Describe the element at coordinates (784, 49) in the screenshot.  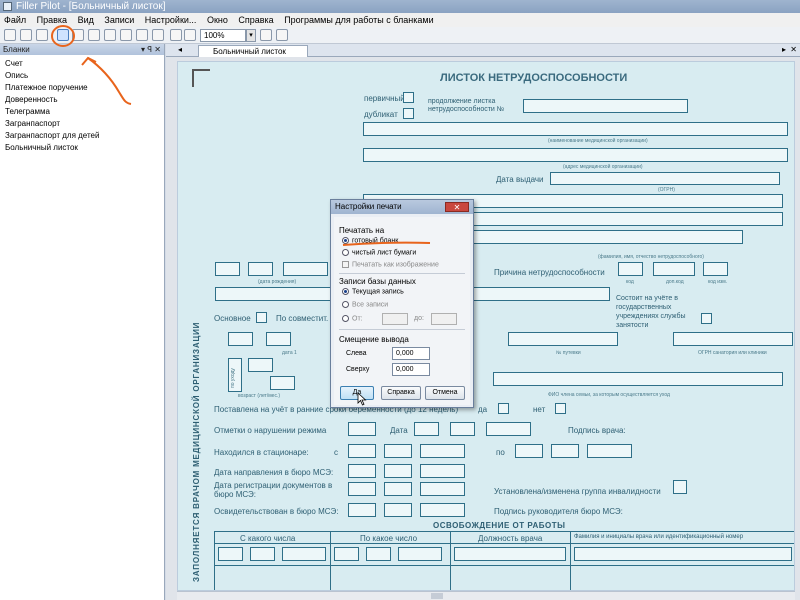
I see `chevron-right-icon: ▸` at that location.